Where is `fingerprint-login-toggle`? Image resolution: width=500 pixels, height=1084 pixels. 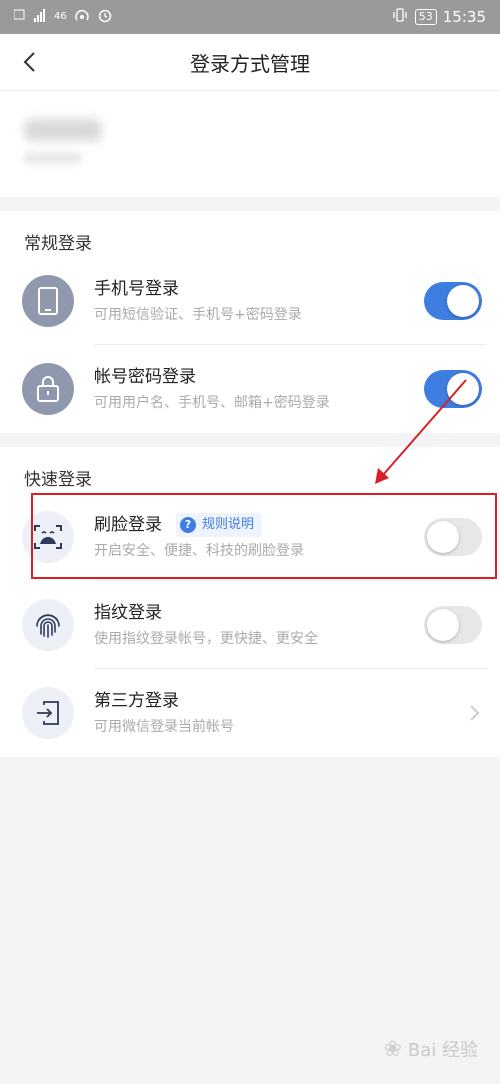
fingerprint-login-toggle is located at coordinates (453, 625).